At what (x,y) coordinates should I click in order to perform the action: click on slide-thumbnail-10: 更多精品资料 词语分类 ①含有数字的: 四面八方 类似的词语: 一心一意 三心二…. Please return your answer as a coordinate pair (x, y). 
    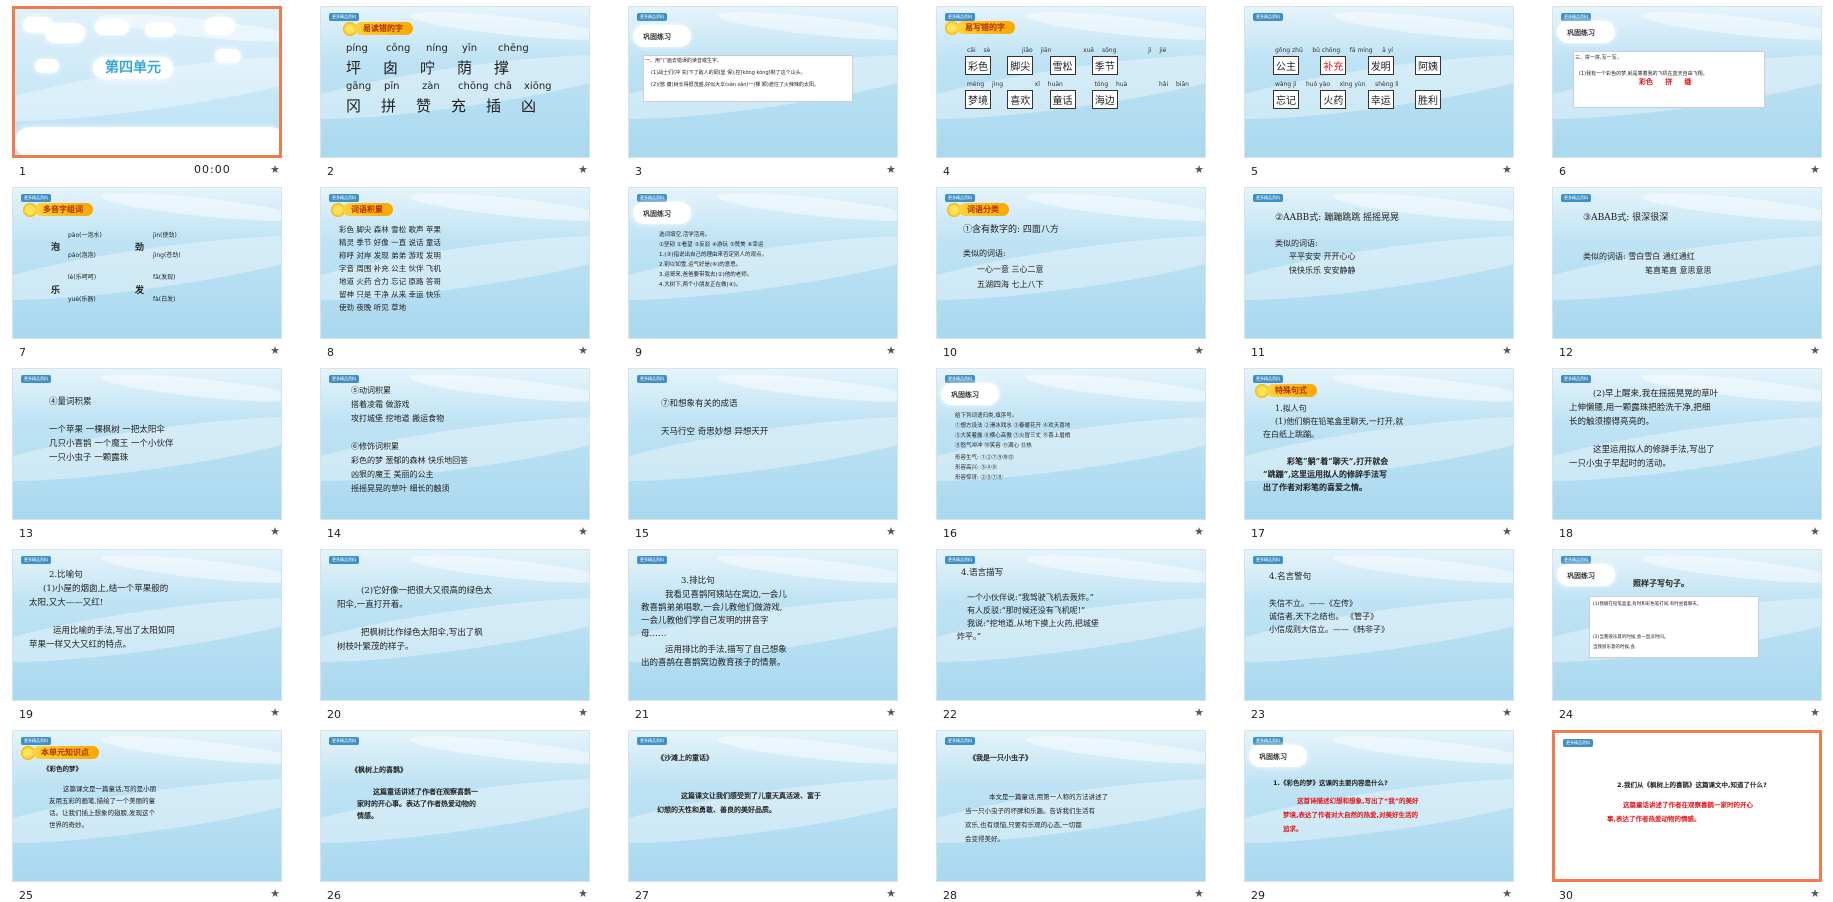
    Looking at the image, I should click on (1071, 273).